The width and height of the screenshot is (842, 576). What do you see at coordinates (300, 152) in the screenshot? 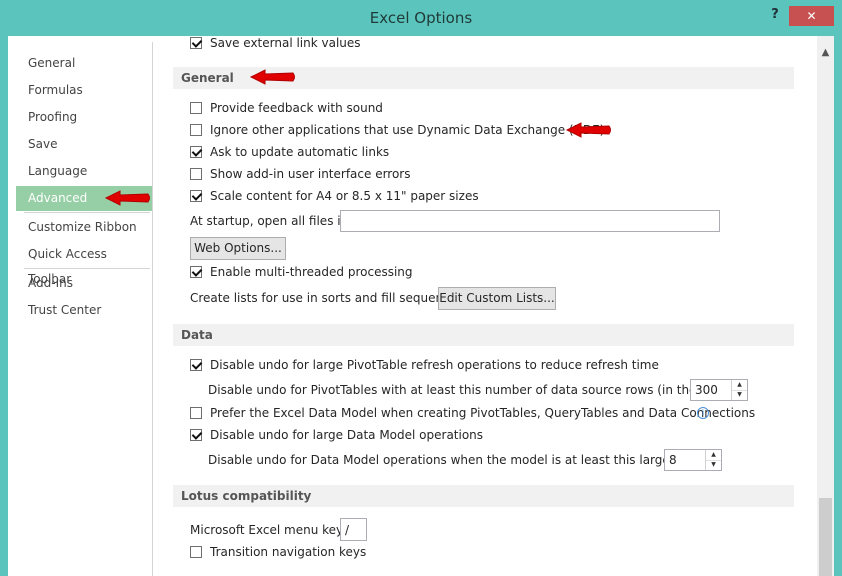
I see `update-links-label: Ask to update automatic links` at bounding box center [300, 152].